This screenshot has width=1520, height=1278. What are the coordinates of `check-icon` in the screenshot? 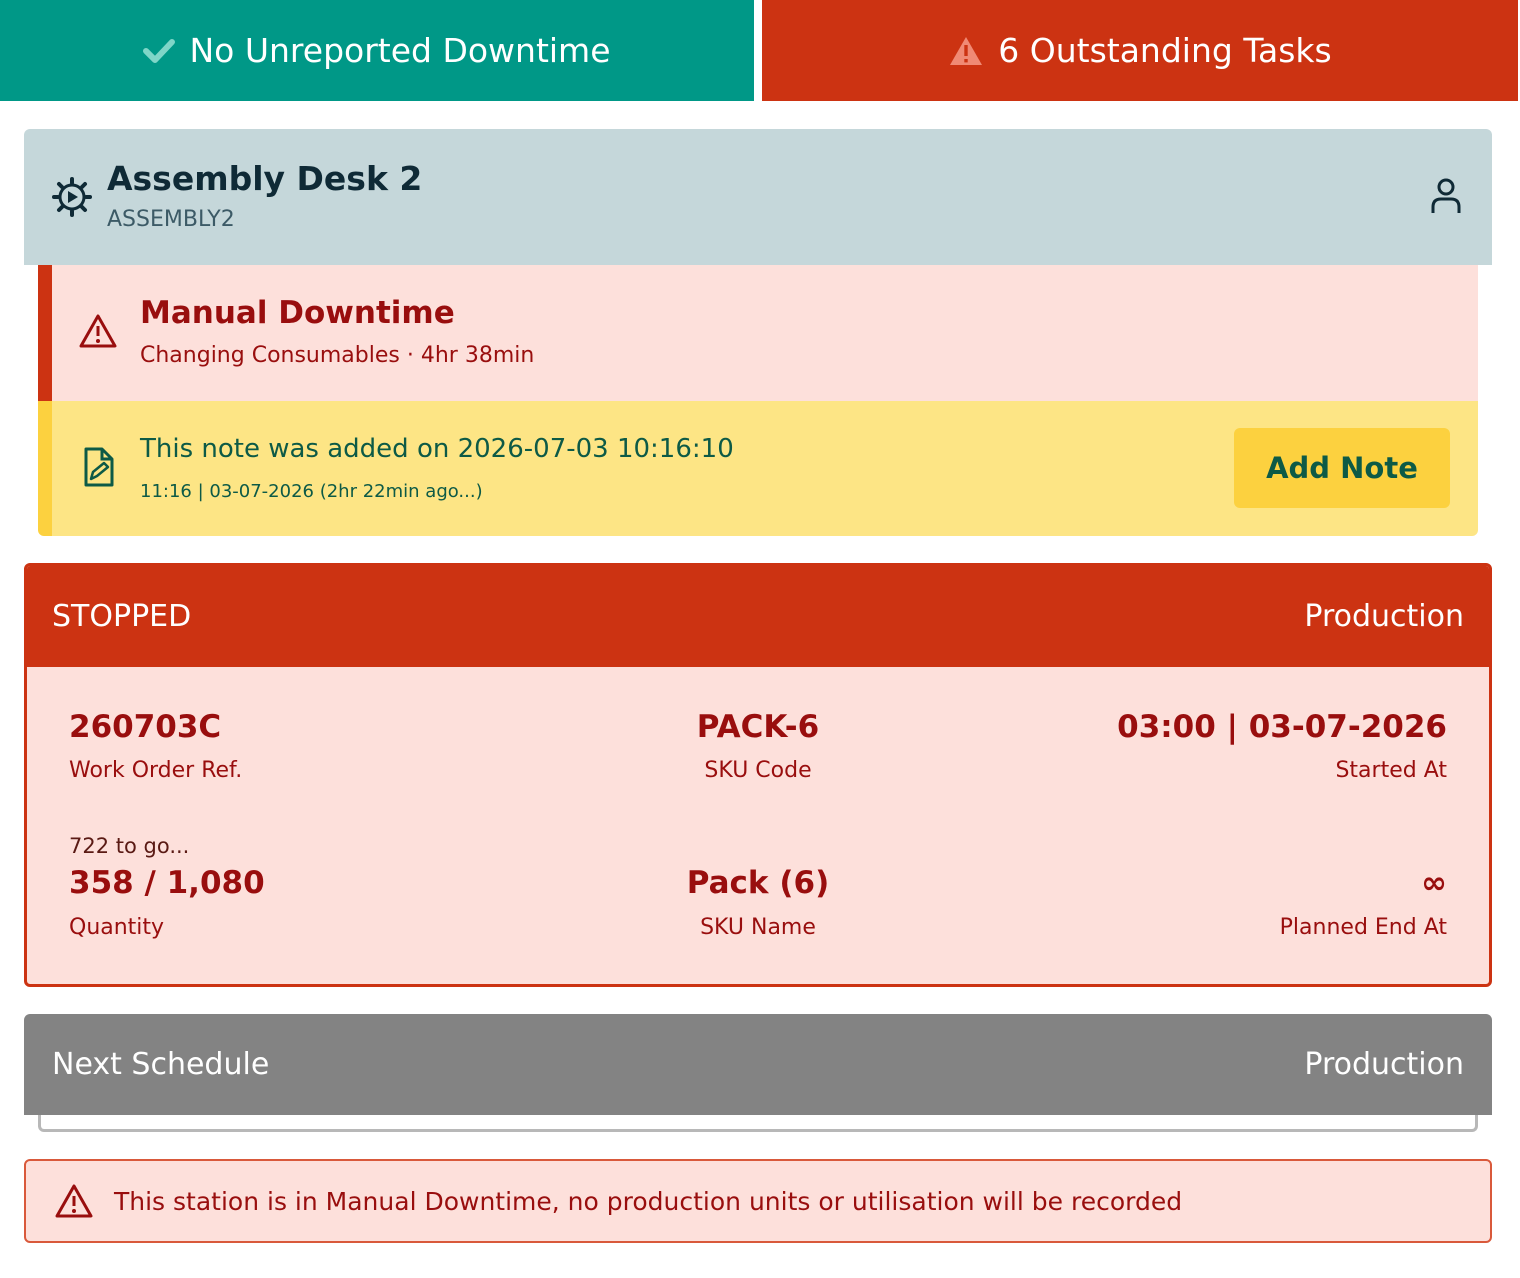 It's located at (159, 51).